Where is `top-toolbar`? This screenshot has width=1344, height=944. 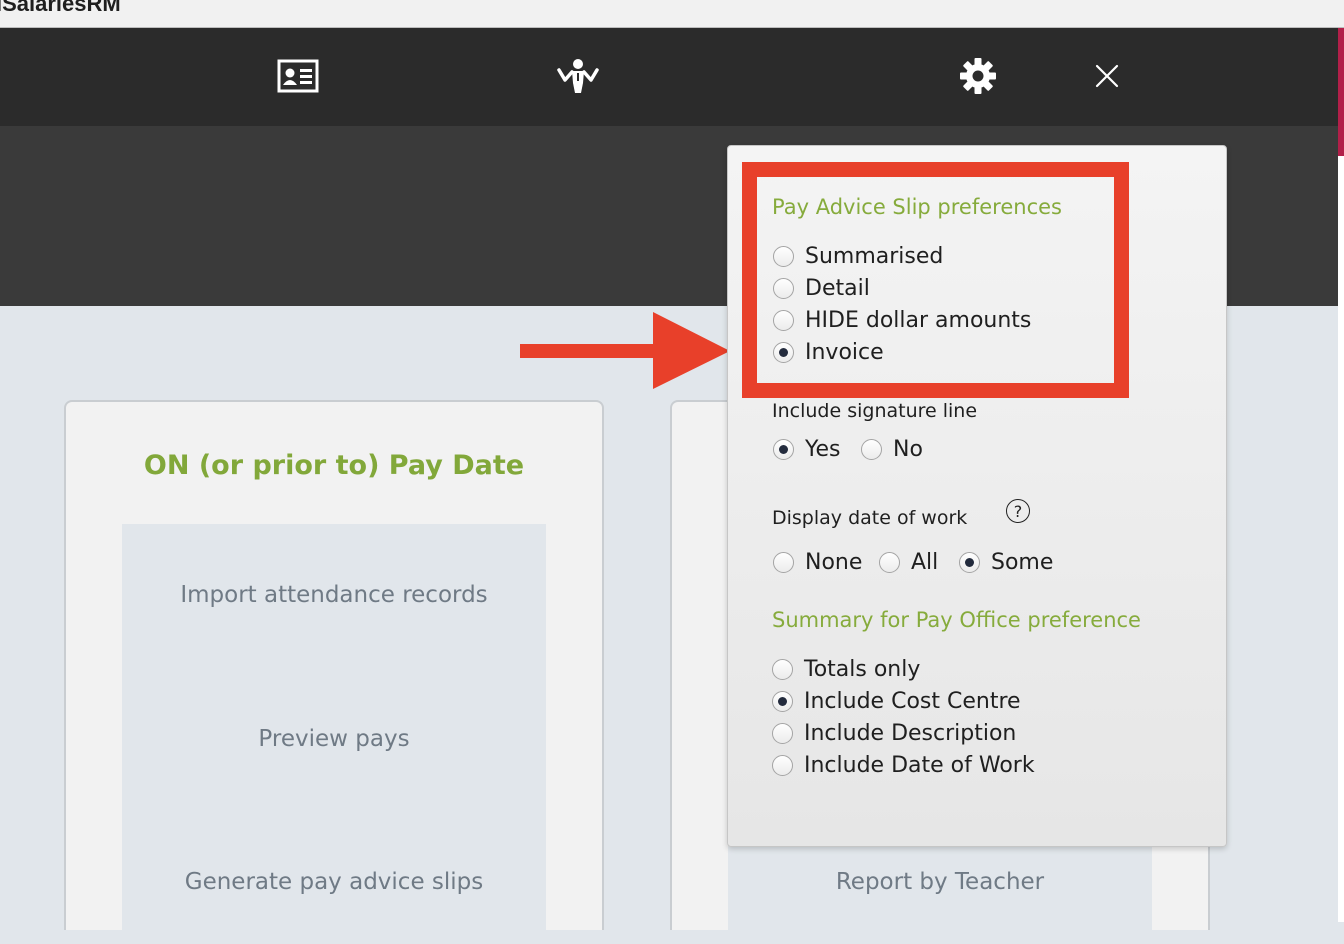 top-toolbar is located at coordinates (672, 77).